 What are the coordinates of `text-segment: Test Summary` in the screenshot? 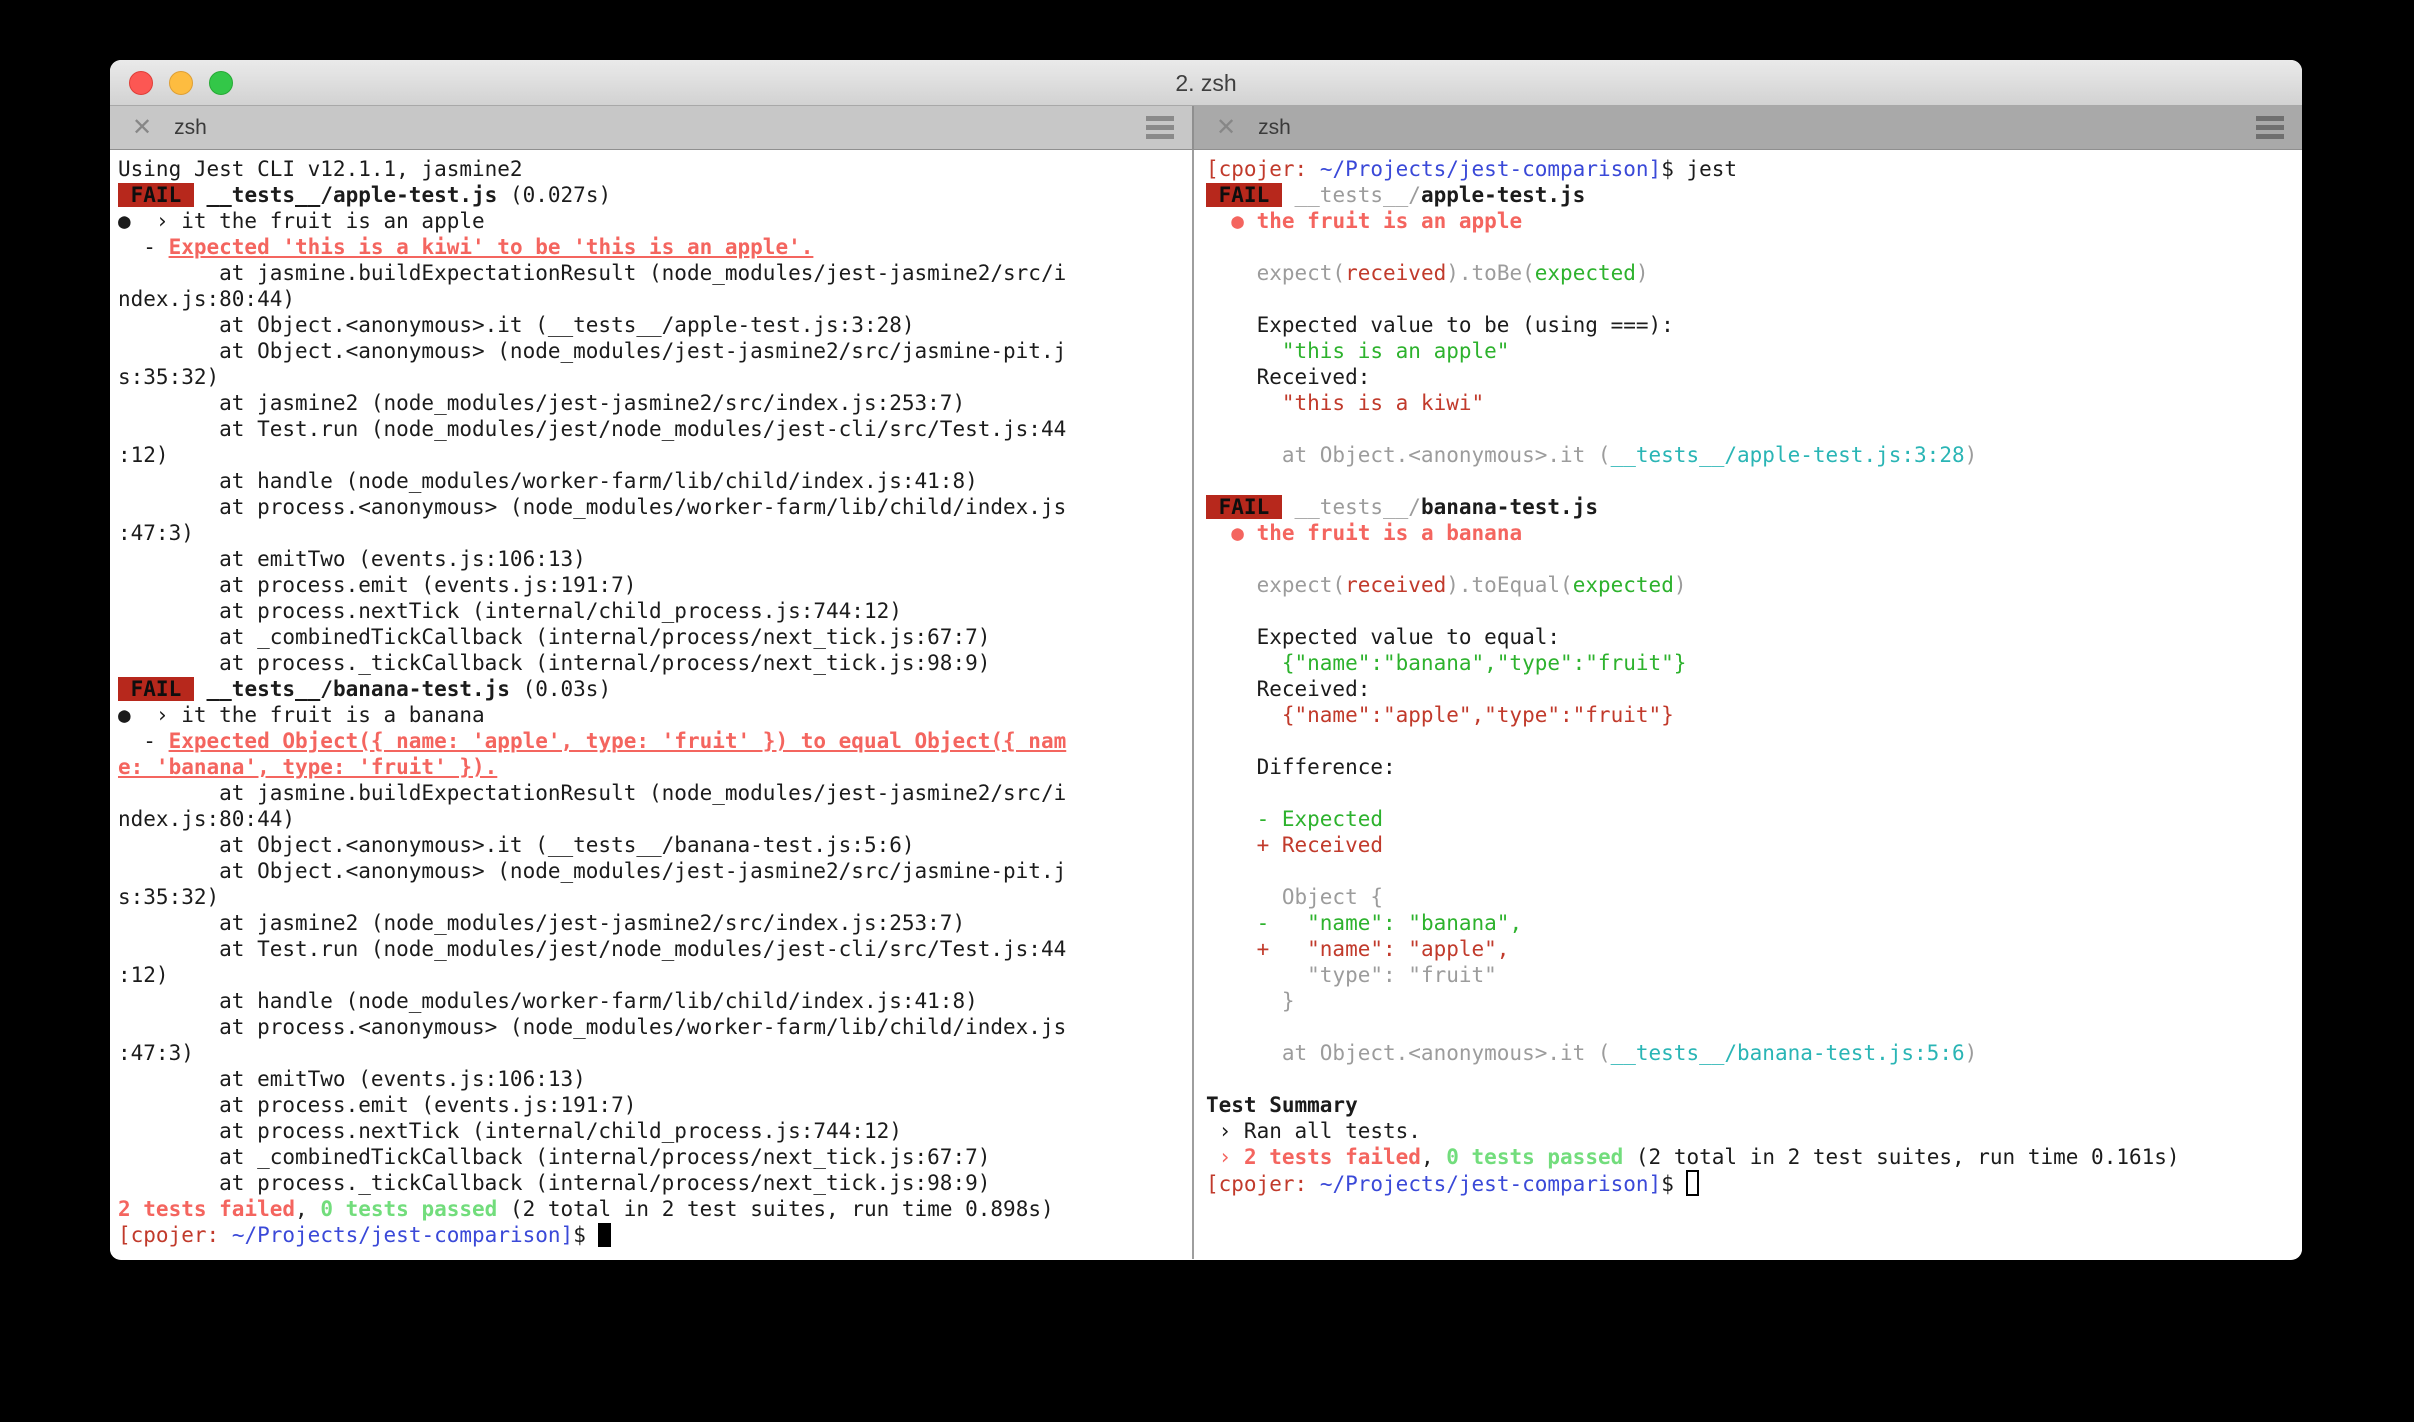 It's located at (1282, 1105).